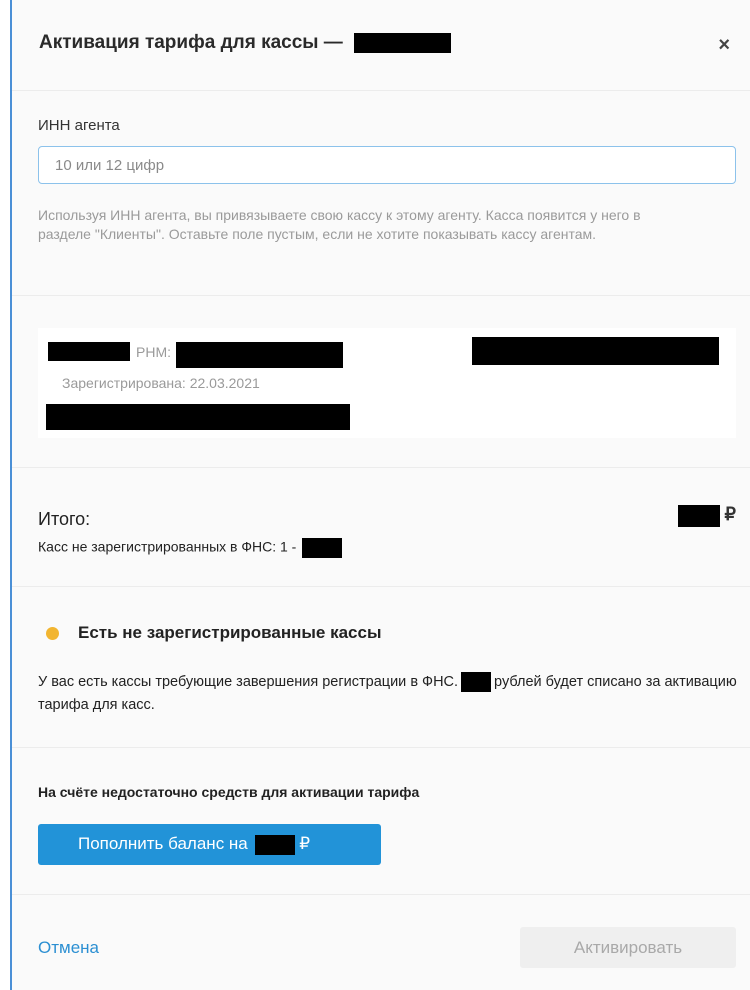  I want to click on modal-title-text: Активация тарифа для кассы —, so click(191, 42).